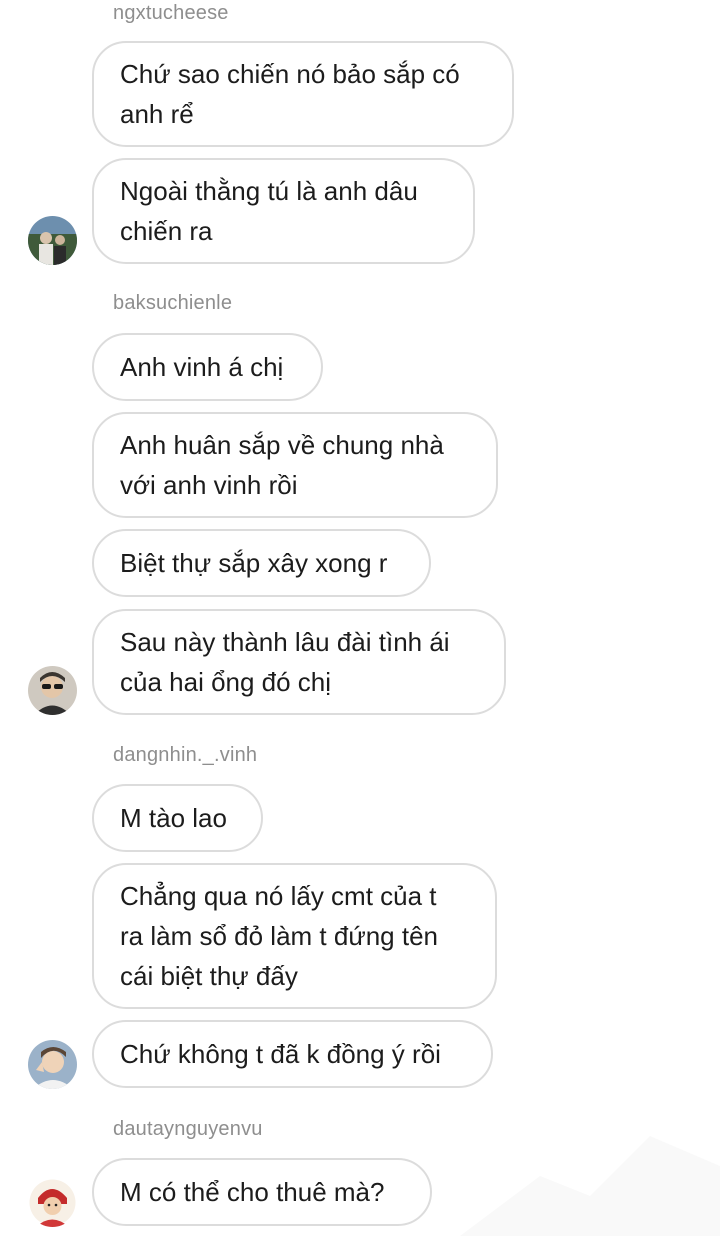  What do you see at coordinates (172, 303) in the screenshot?
I see `sender-username: baksuchienle` at bounding box center [172, 303].